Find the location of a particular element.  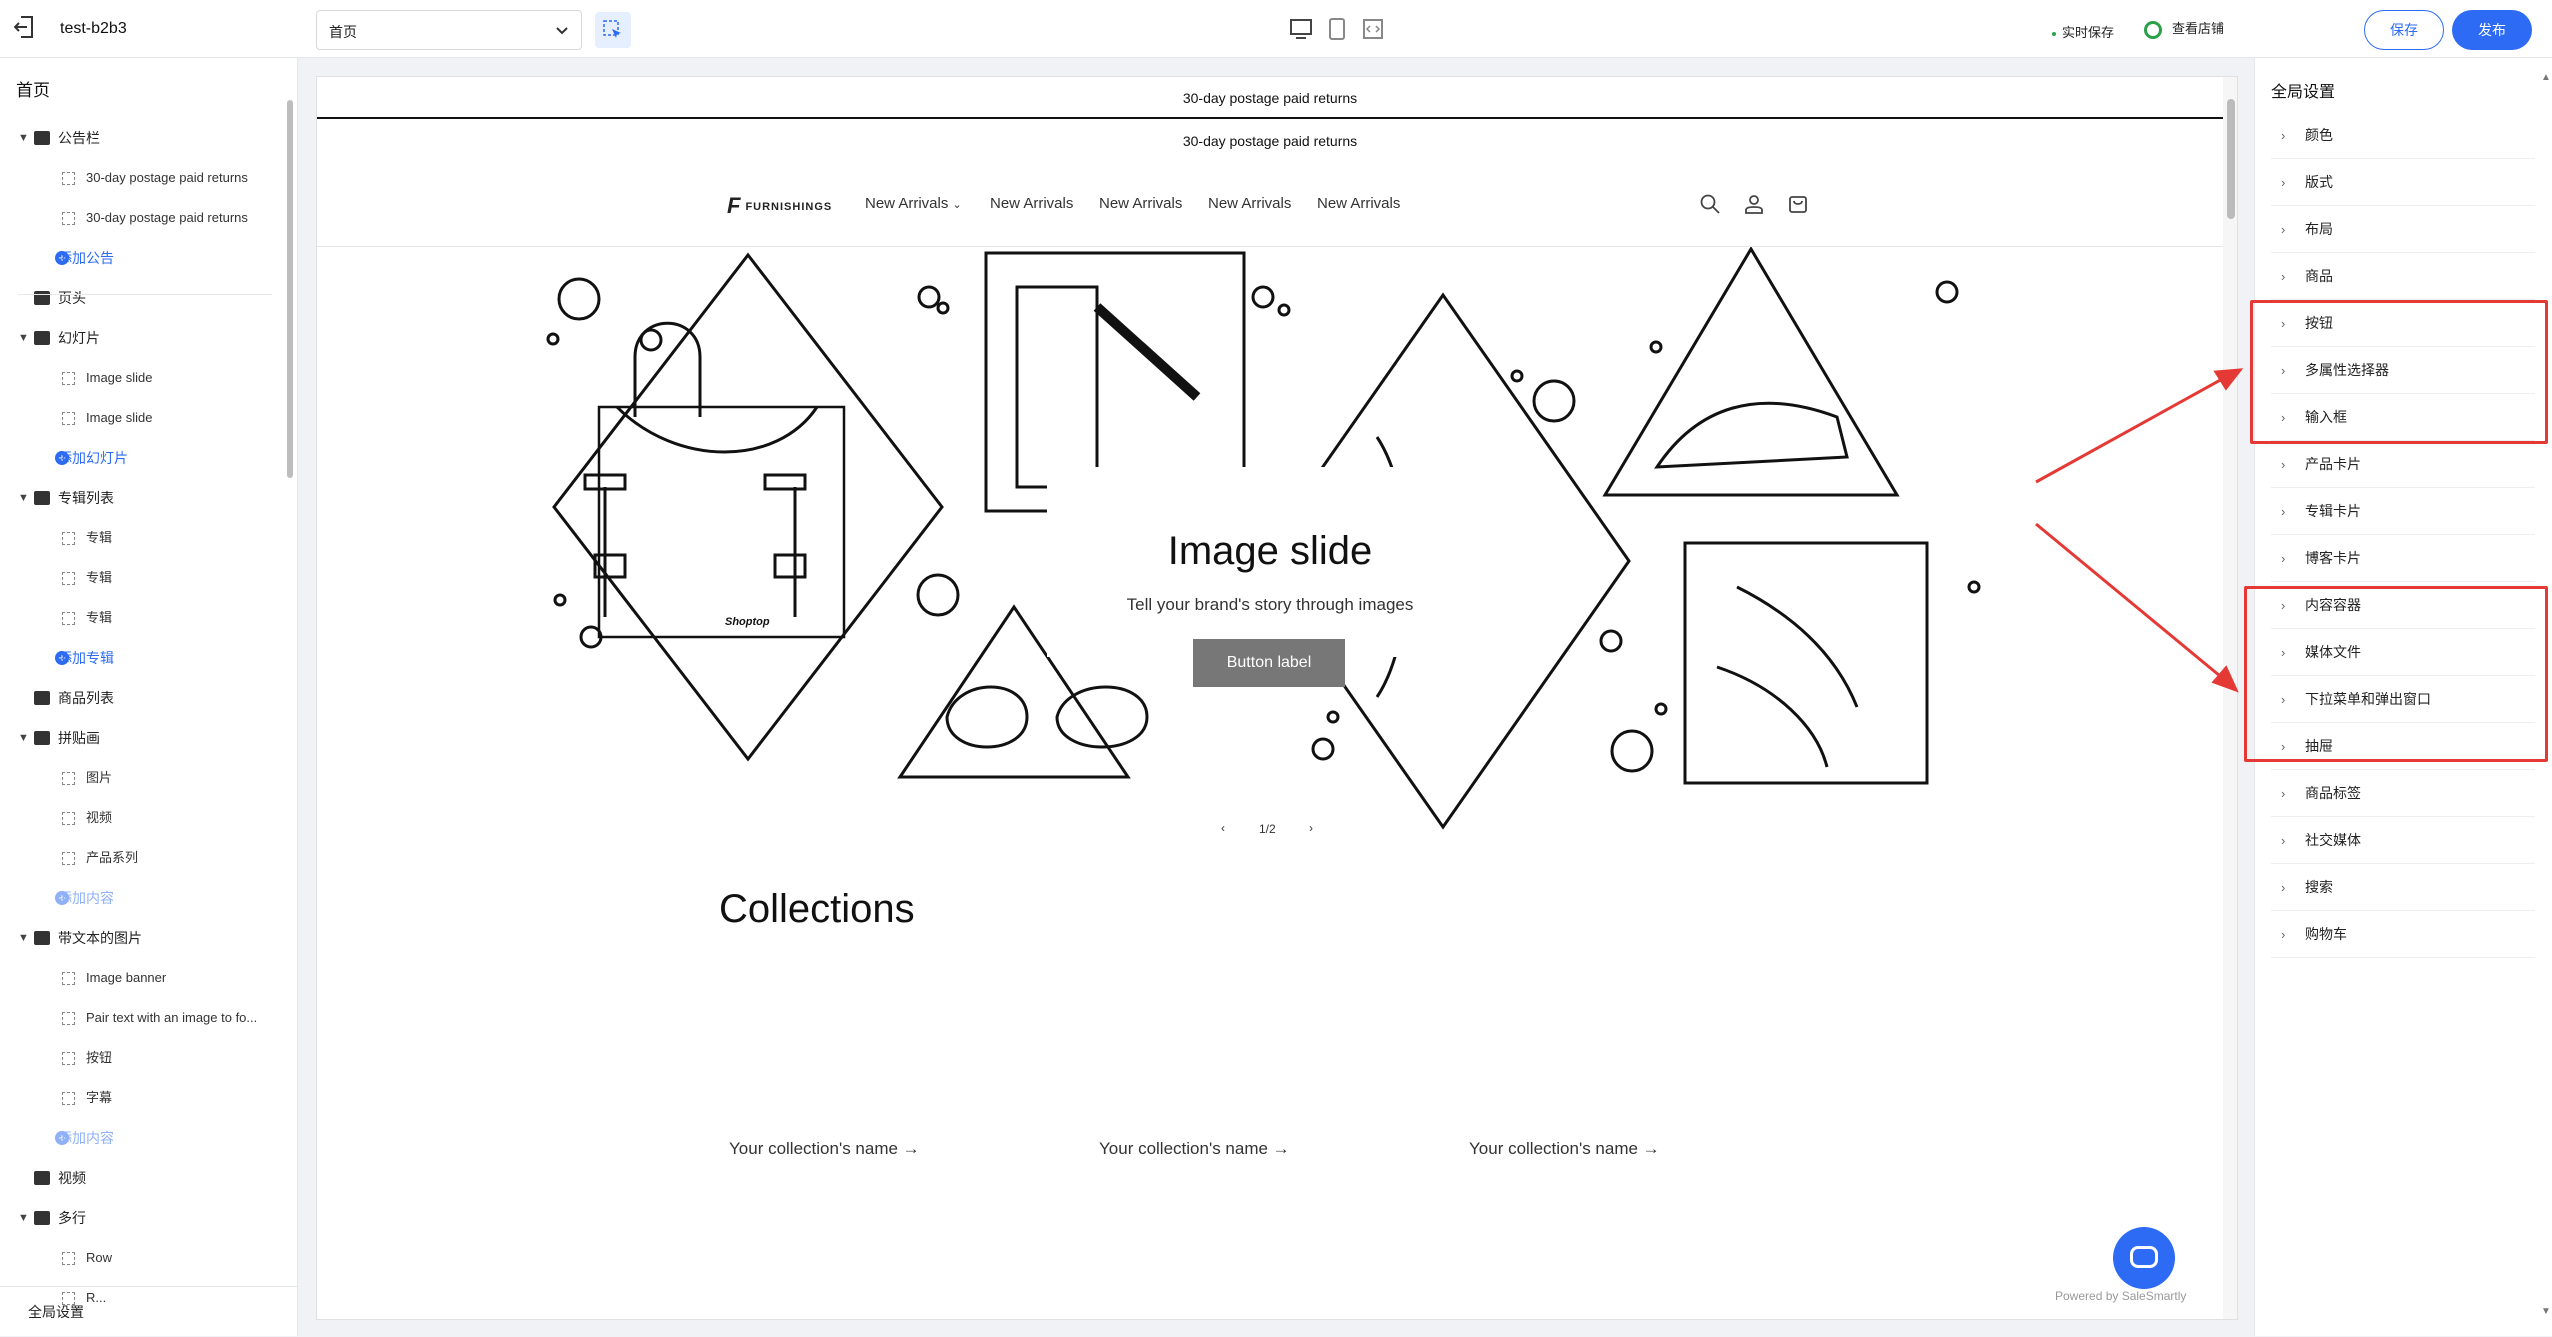

sidebar-section: ▼ 专辑列表 is located at coordinates (143, 498).